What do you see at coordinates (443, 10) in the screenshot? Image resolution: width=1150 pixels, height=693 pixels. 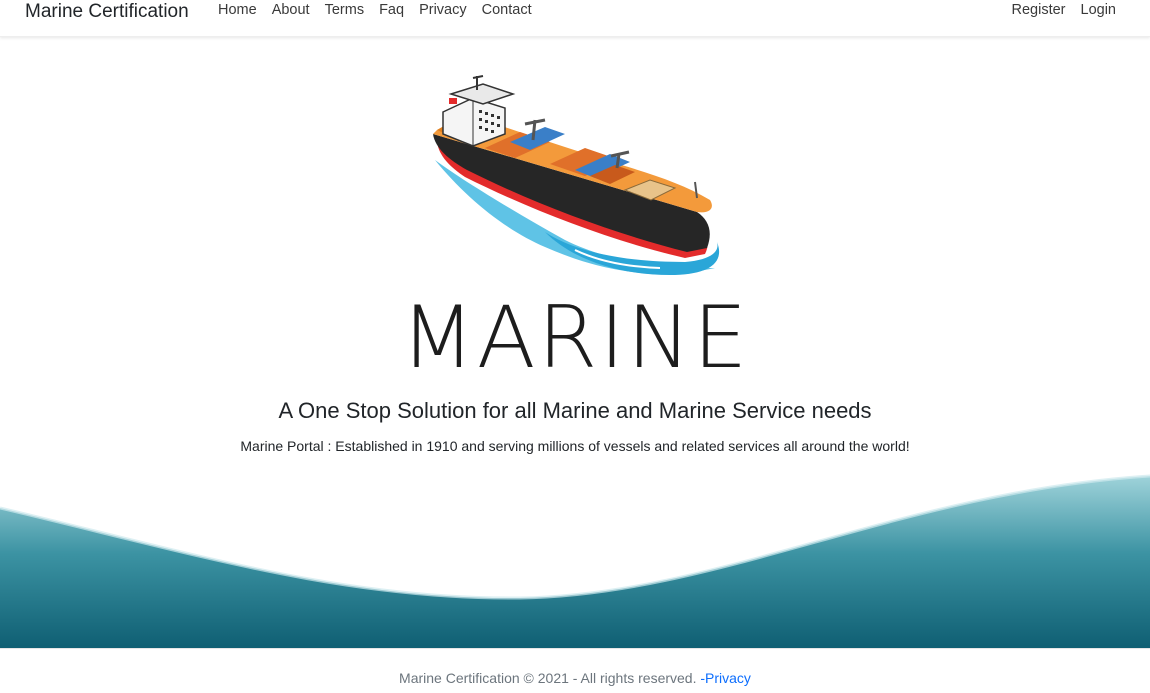 I see `nav-privacy: Privacy` at bounding box center [443, 10].